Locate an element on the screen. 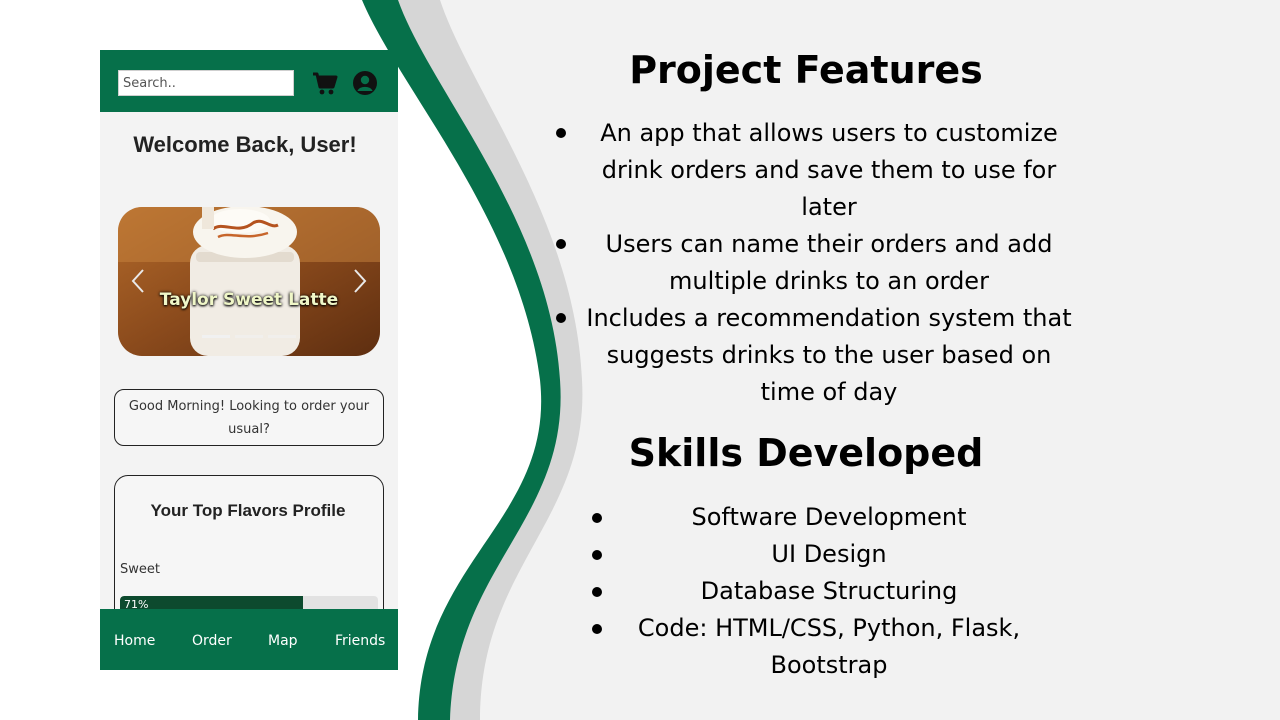 This screenshot has width=1280, height=720. drink-photo is located at coordinates (249, 281).